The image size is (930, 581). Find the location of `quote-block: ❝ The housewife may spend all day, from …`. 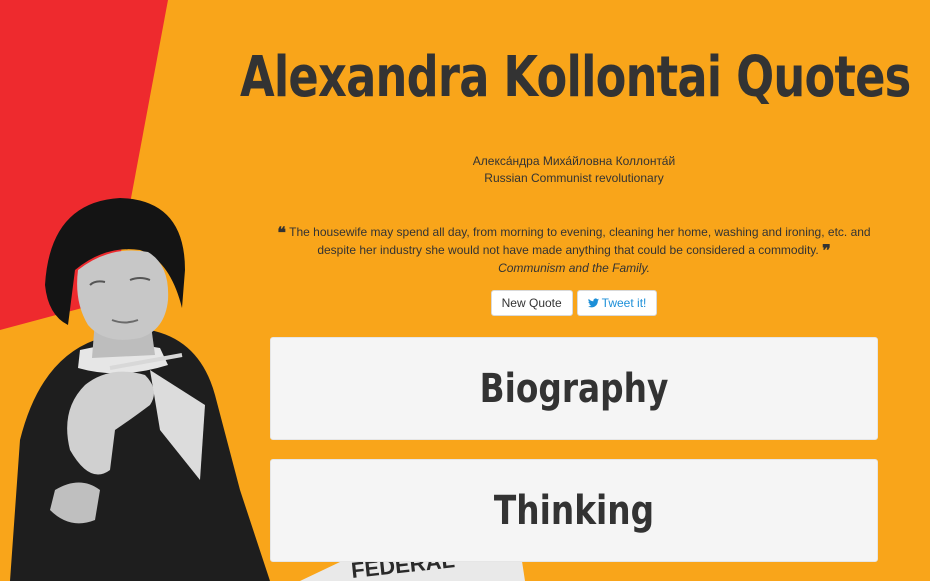

quote-block: ❝ The housewife may spend all day, from … is located at coordinates (574, 250).